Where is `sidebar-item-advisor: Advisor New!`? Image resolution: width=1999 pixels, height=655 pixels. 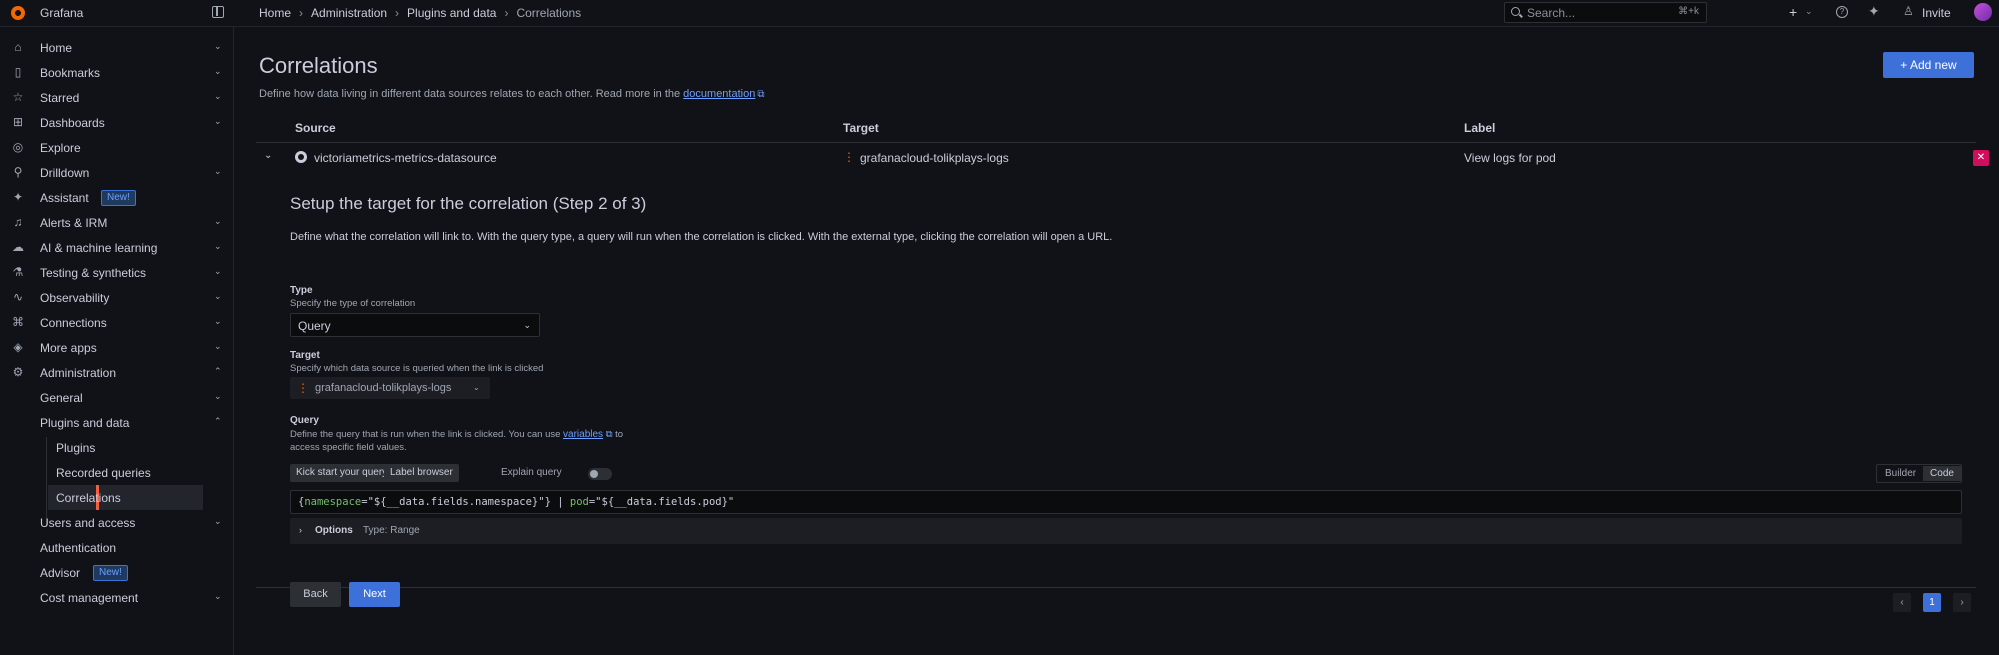
sidebar-item-advisor: Advisor New! is located at coordinates (117, 572).